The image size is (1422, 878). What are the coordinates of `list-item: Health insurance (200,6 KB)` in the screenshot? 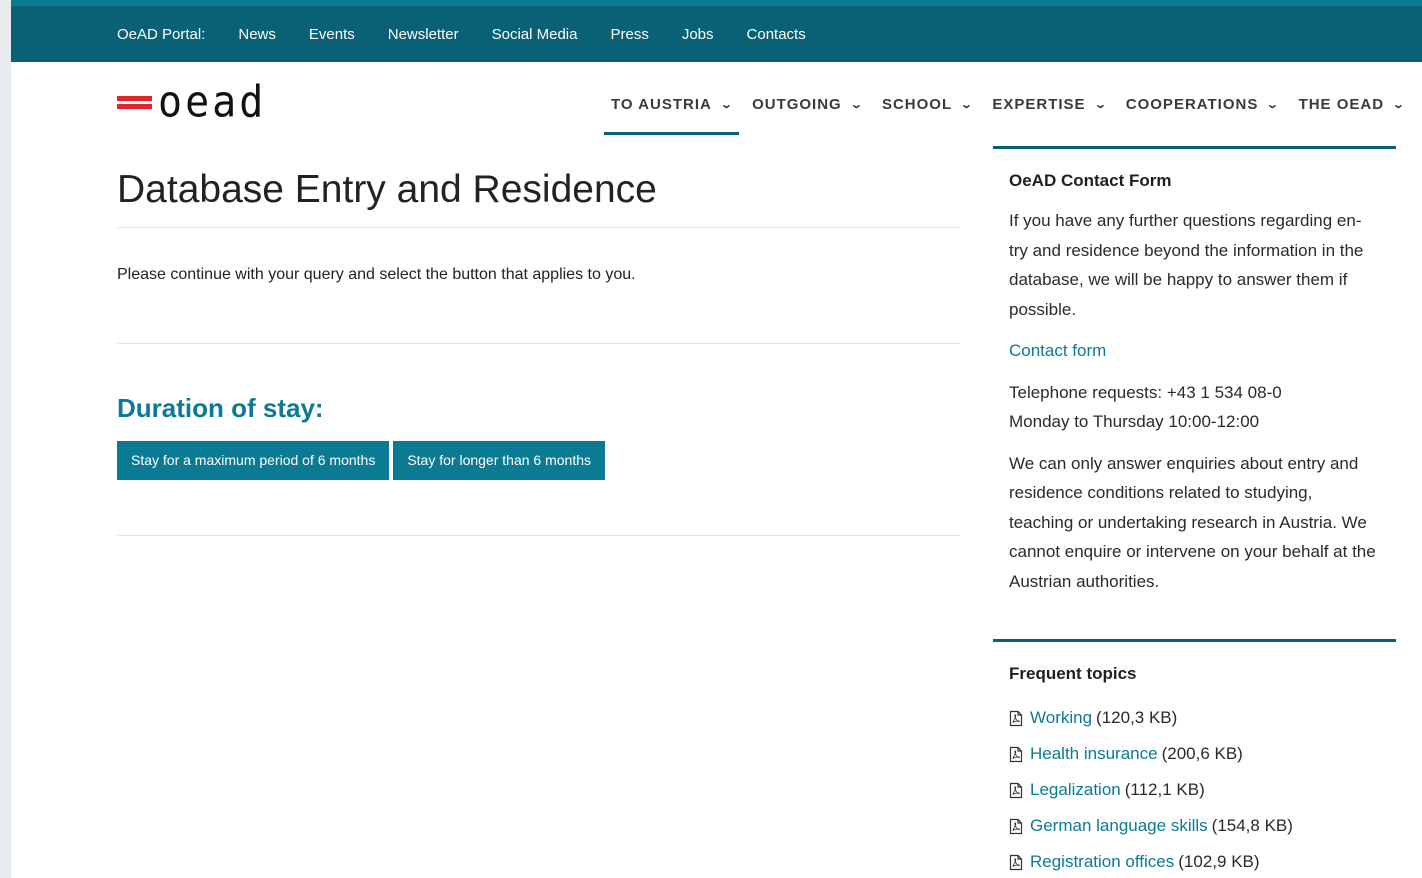 It's located at (1194, 754).